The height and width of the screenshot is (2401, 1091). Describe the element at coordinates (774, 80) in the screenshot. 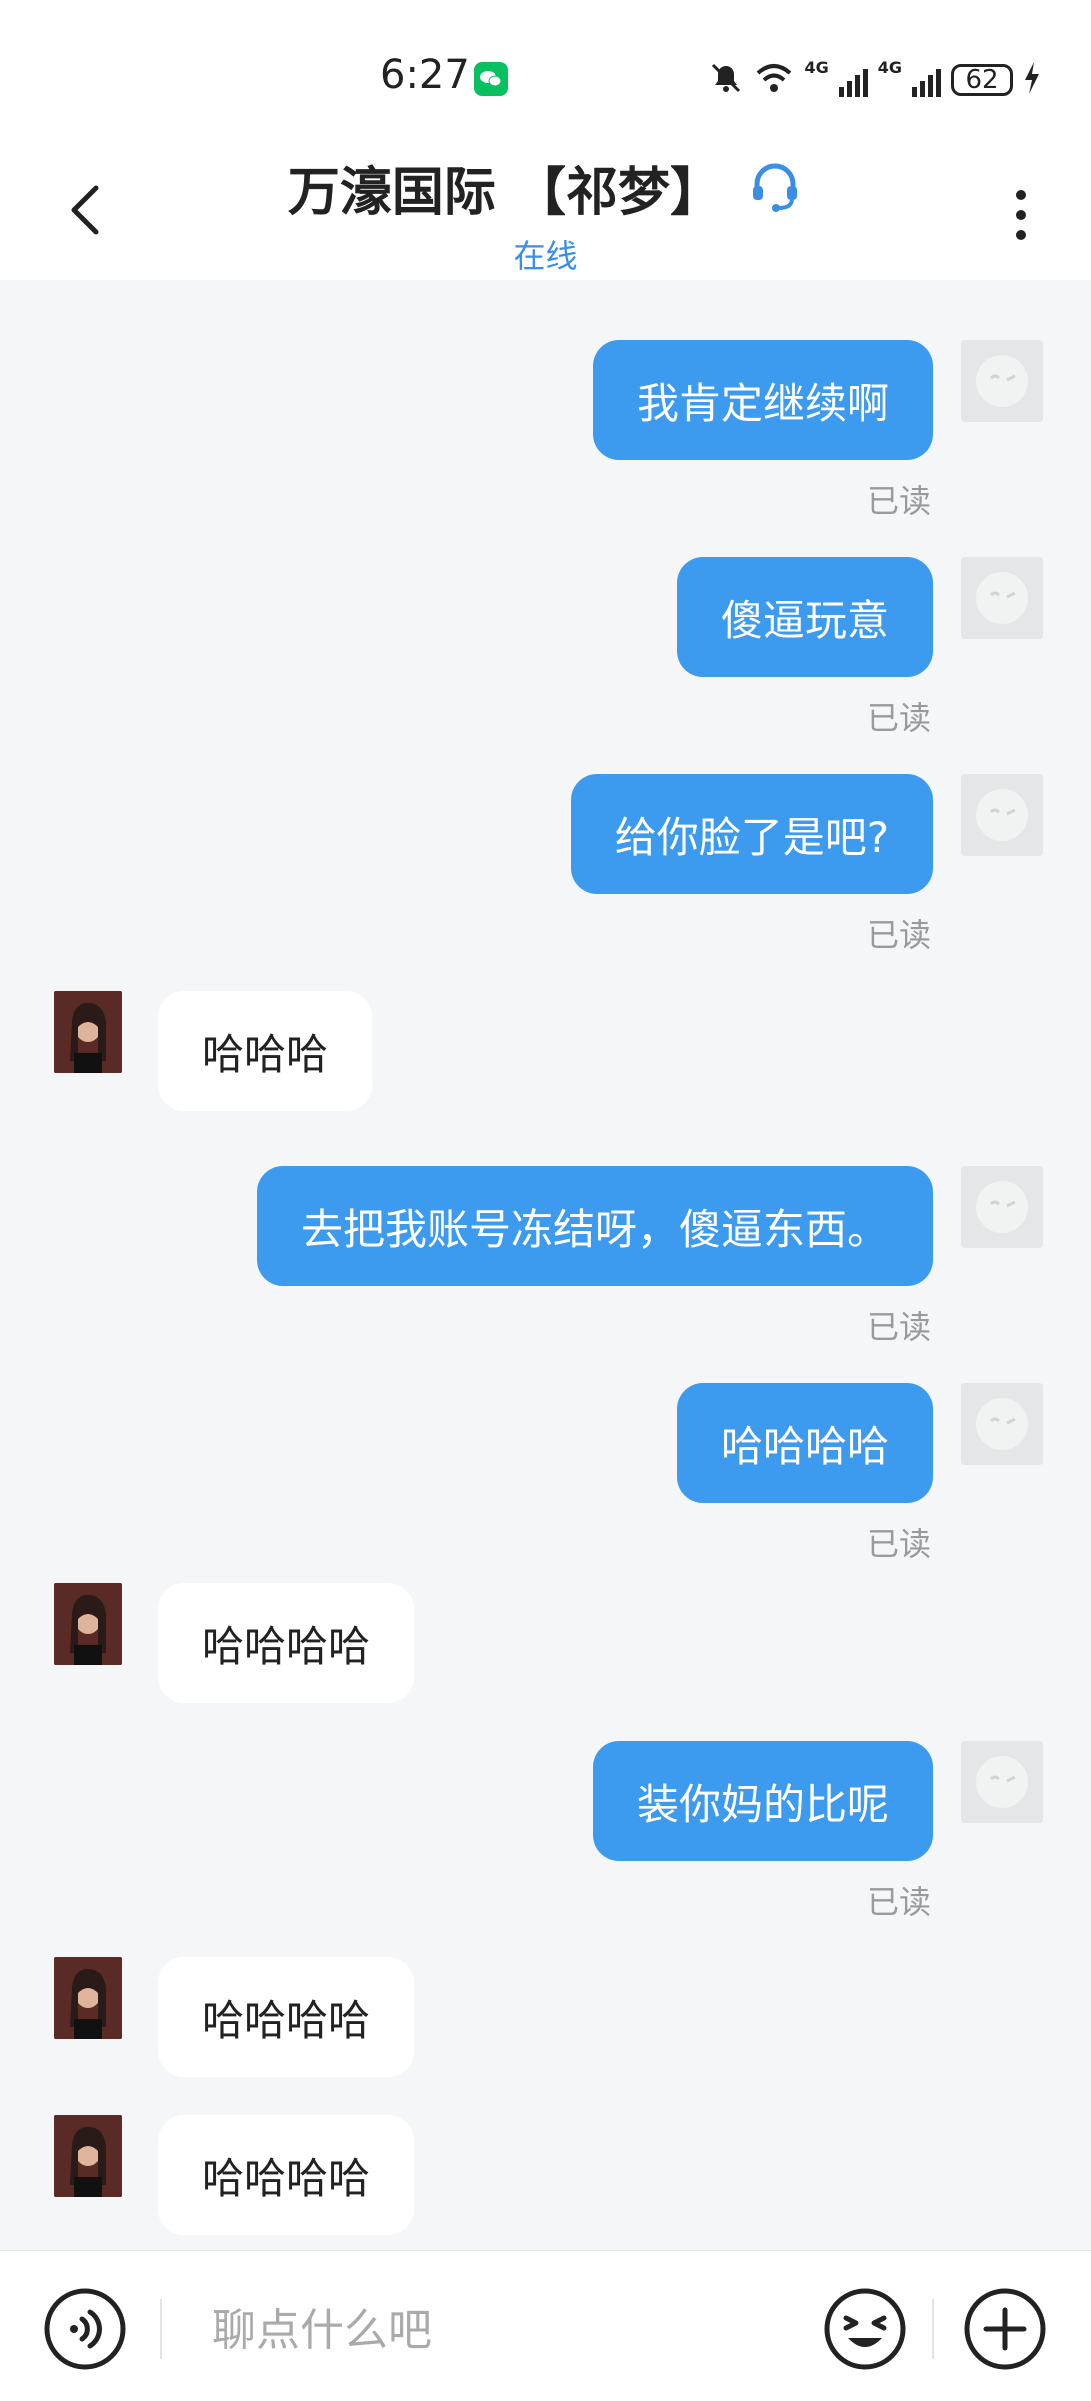

I see `wifi-icon` at that location.